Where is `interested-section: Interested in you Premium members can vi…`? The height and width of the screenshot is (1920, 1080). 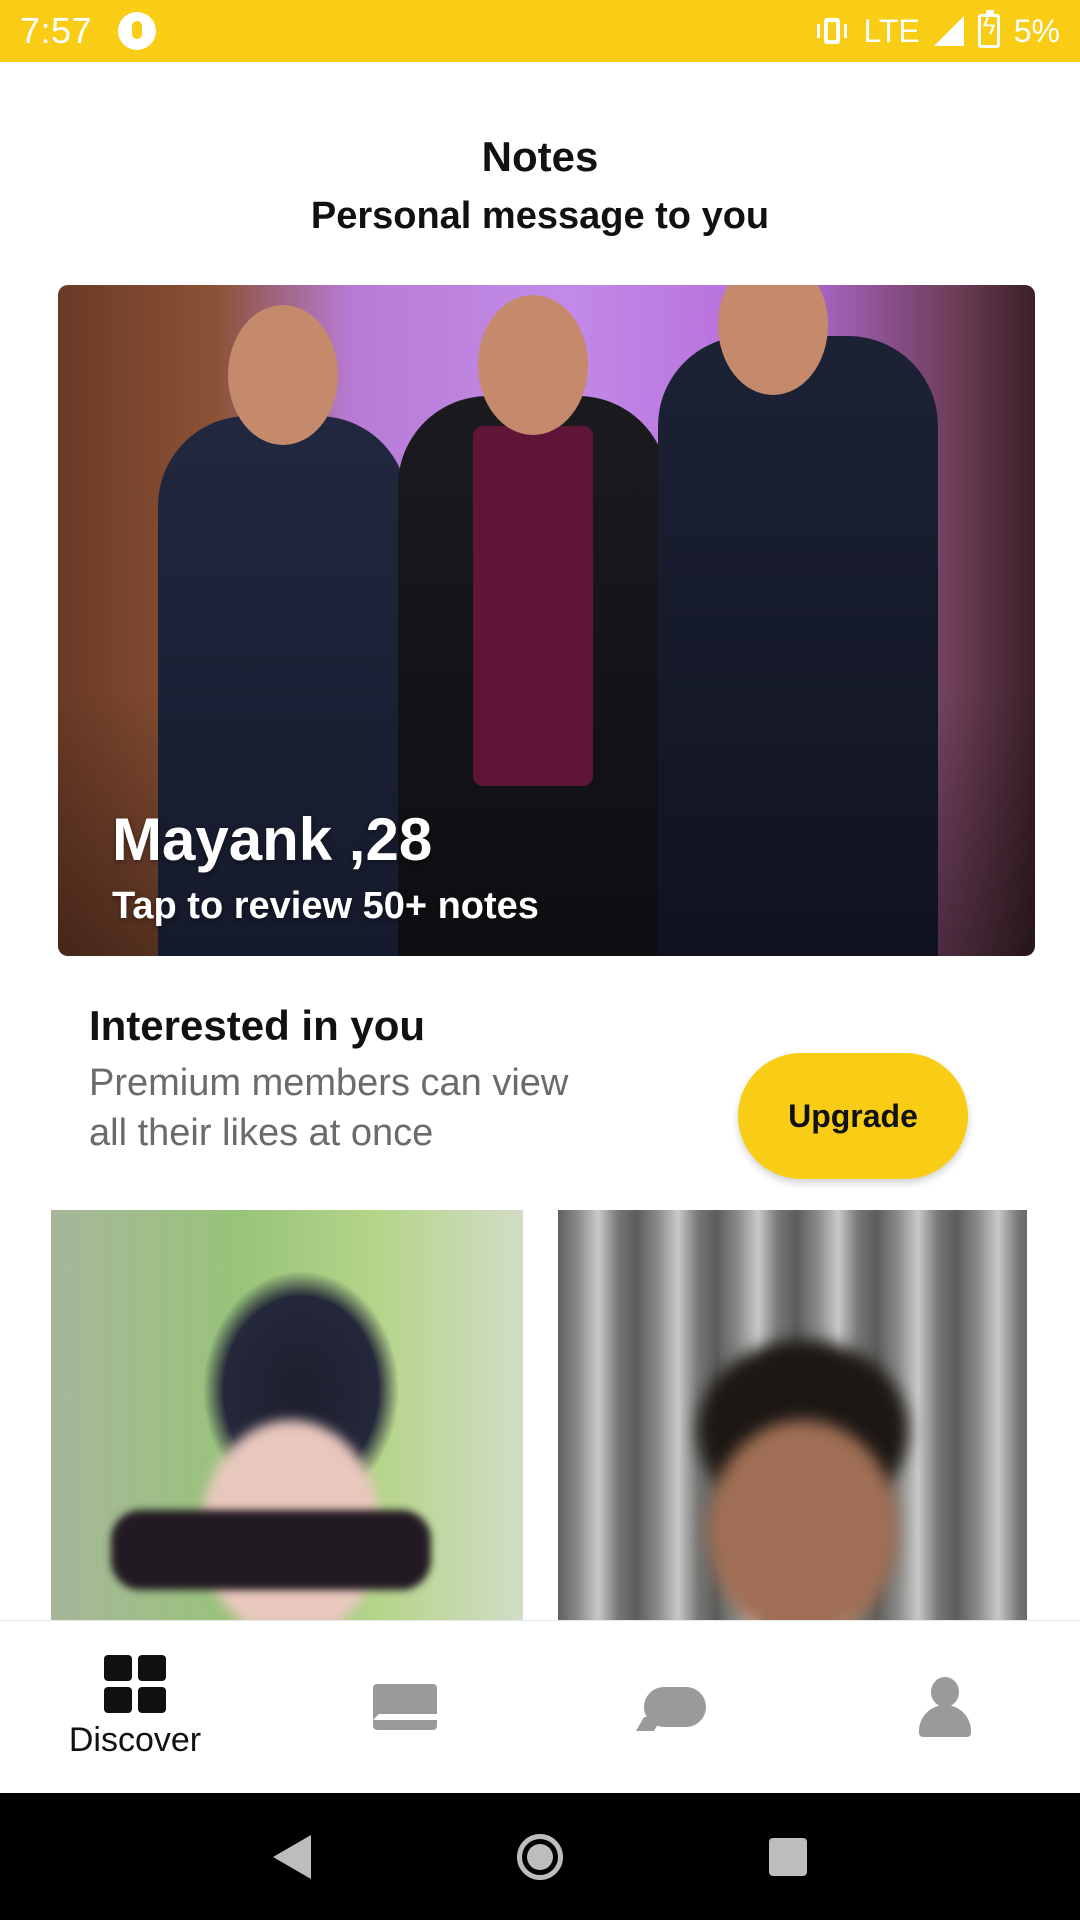
interested-section: Interested in you Premium members can vi… is located at coordinates (389, 1079).